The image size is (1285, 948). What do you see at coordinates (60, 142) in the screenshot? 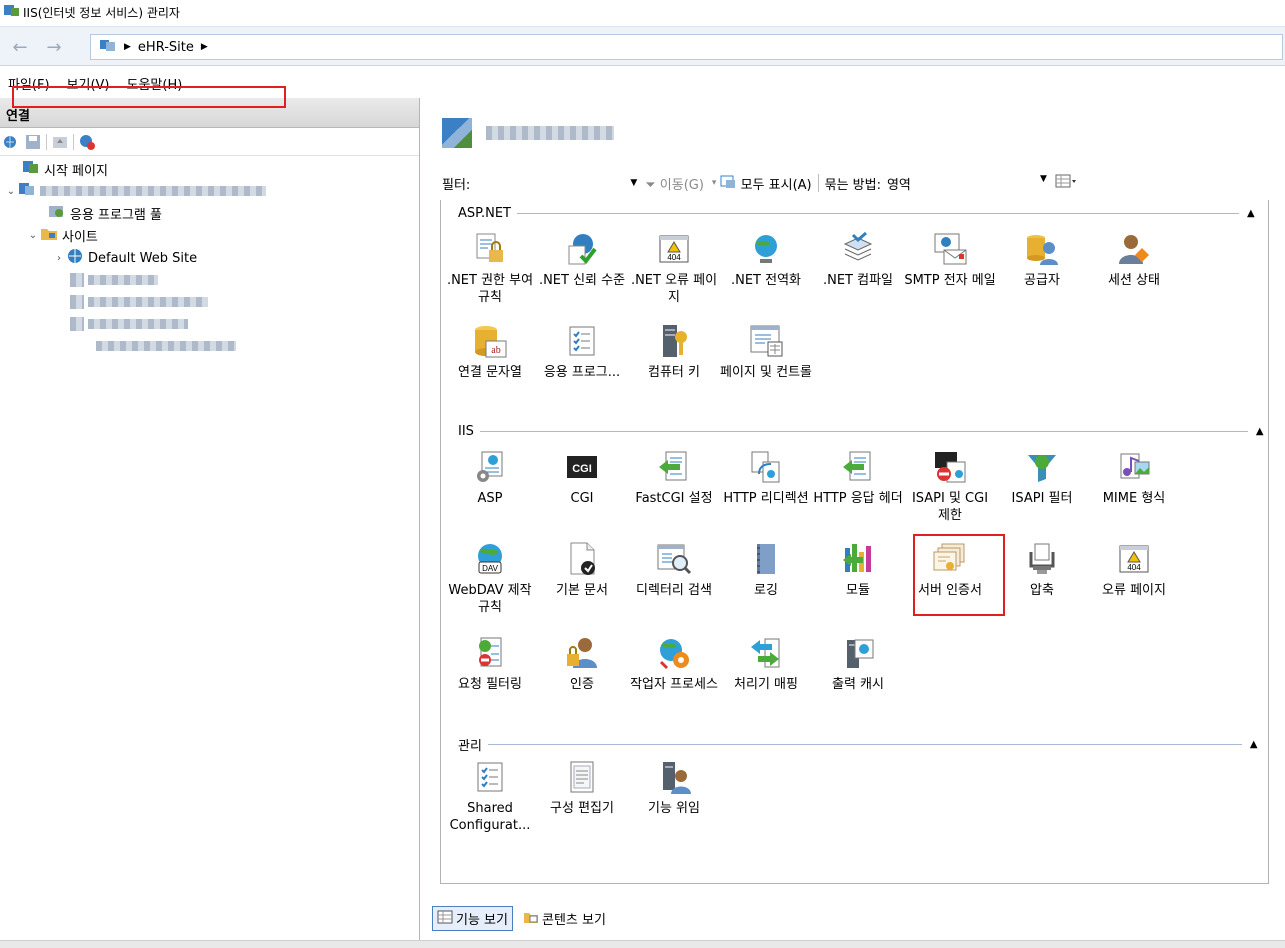
I see `up-level-icon` at bounding box center [60, 142].